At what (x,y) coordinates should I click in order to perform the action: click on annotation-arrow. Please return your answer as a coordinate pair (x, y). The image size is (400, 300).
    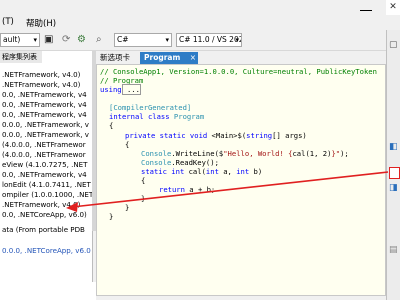
    Looking at the image, I should click on (227, 191).